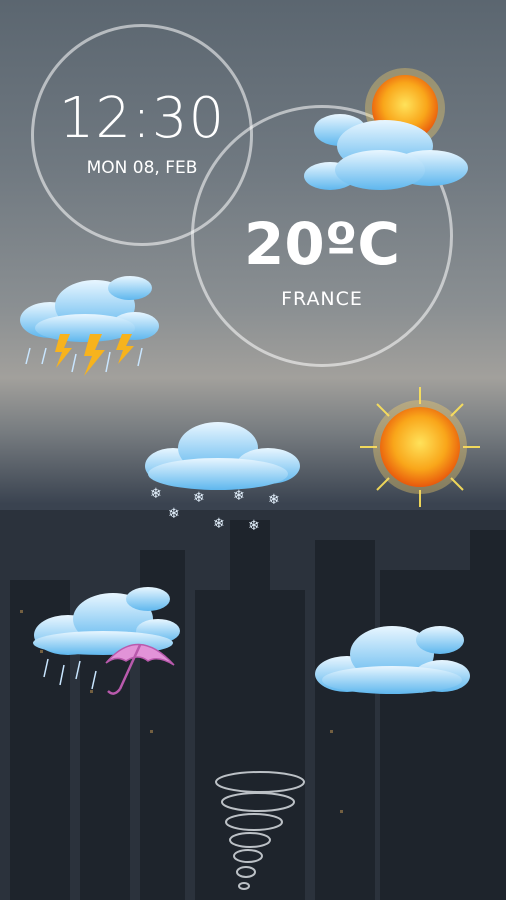 The height and width of the screenshot is (900, 506). I want to click on cloud-icon, so click(392, 659).